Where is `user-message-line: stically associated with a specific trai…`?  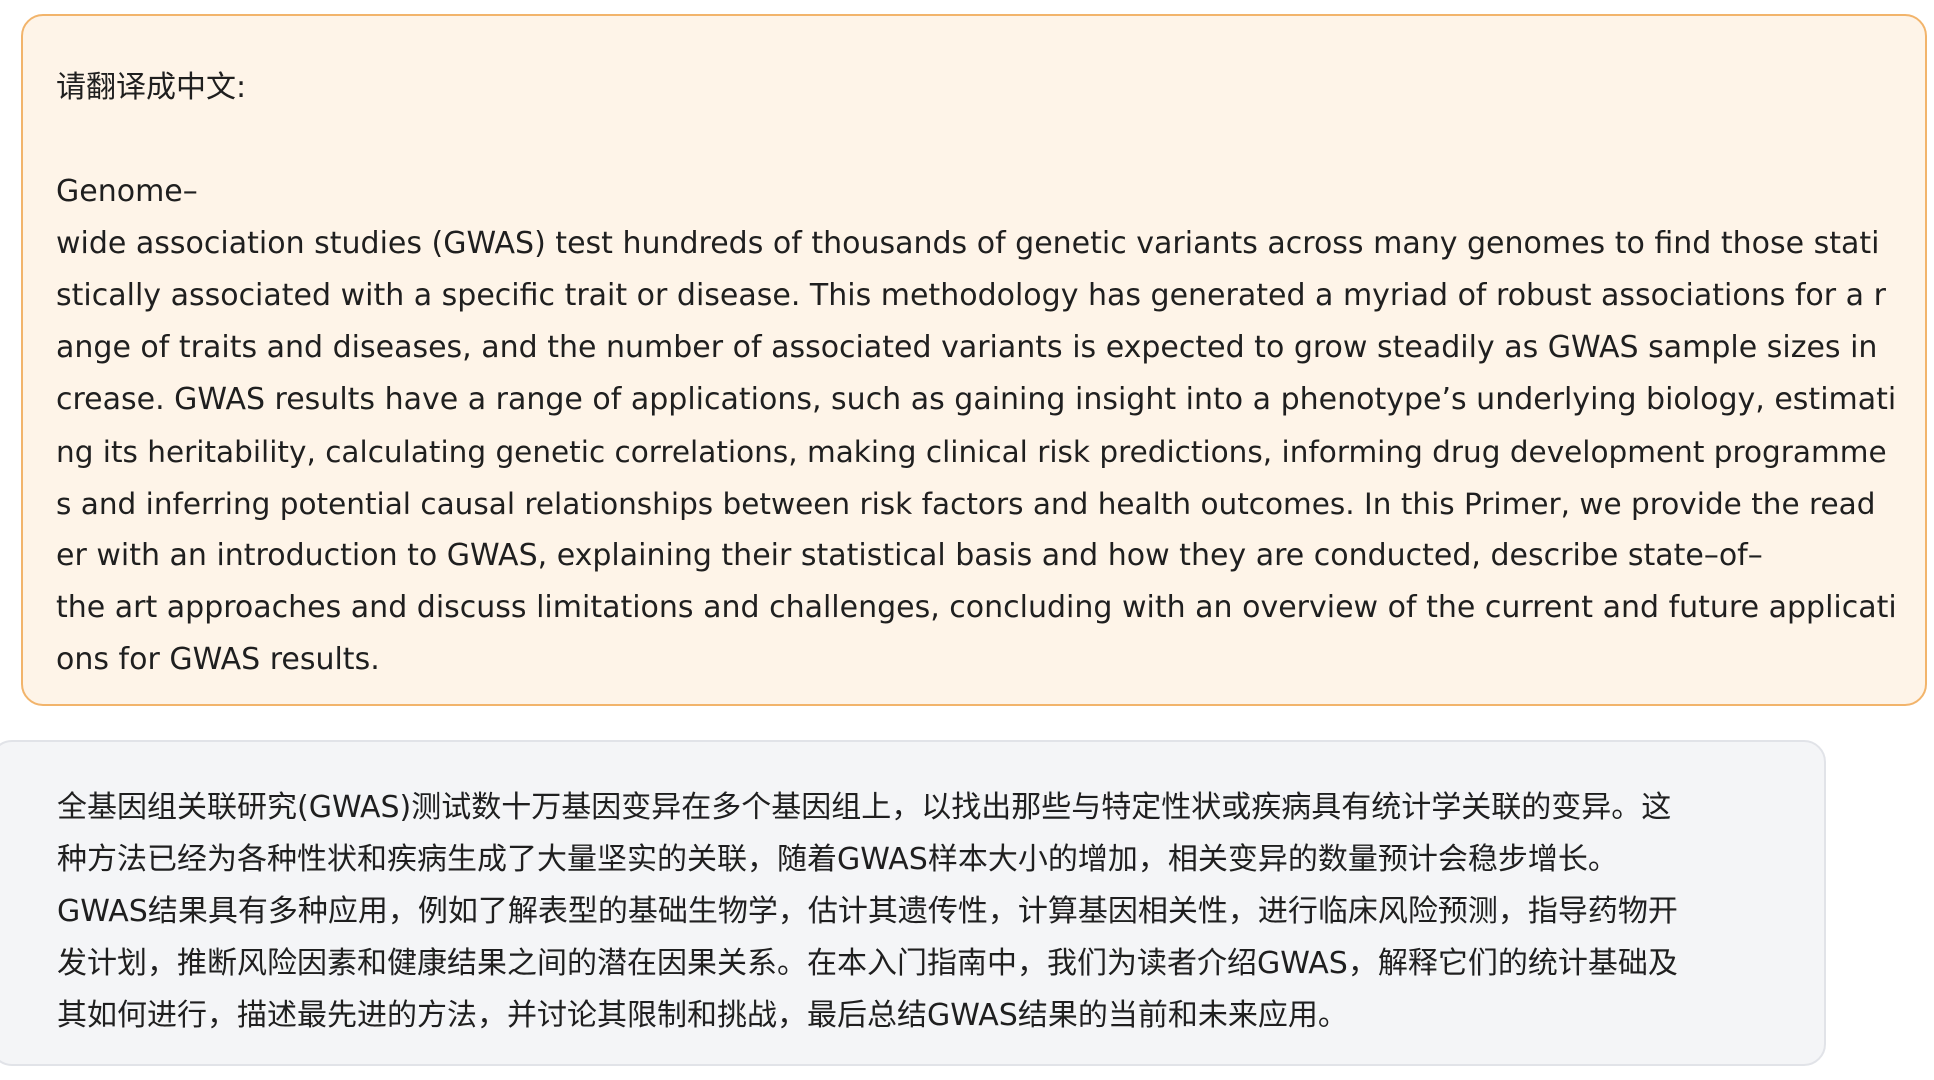
user-message-line: stically associated with a specific trai… is located at coordinates (971, 295).